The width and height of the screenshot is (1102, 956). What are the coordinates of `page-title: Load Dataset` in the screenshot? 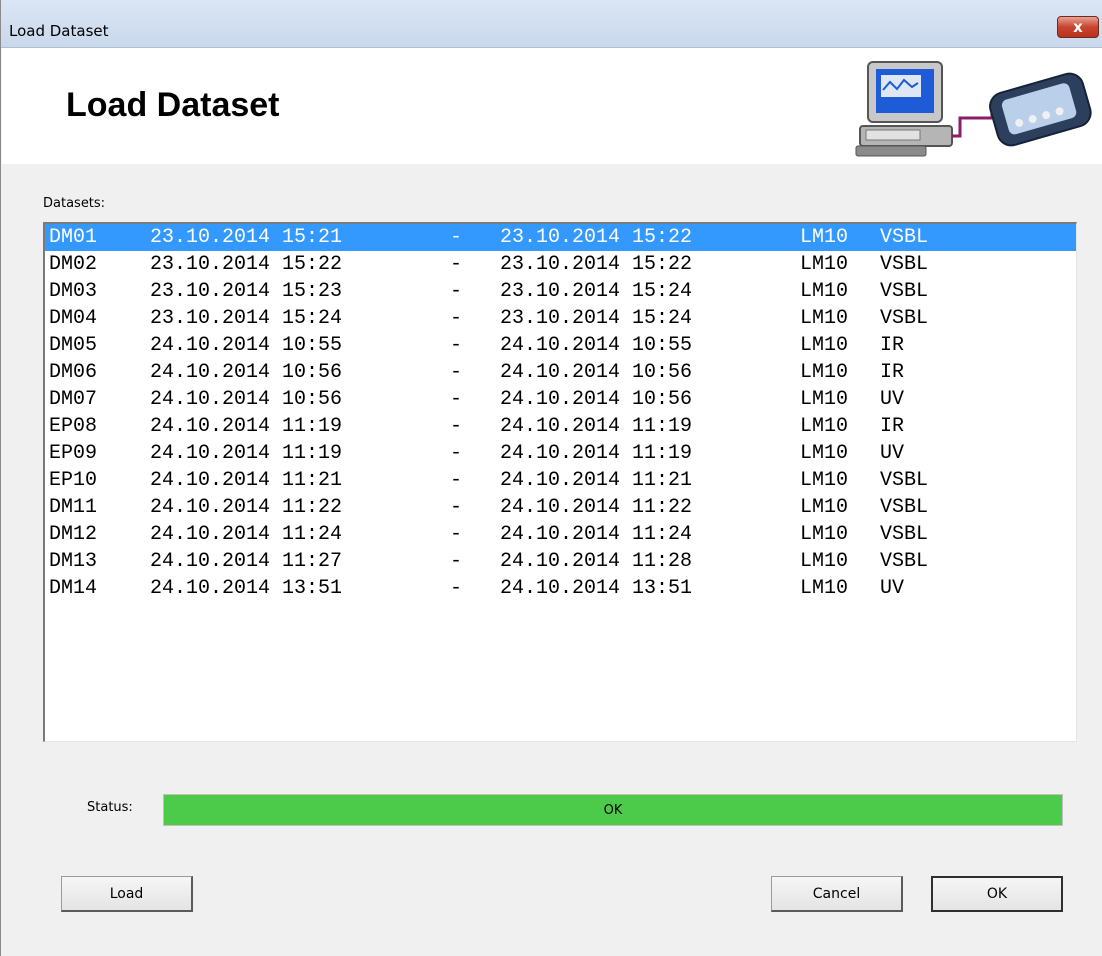 It's located at (173, 105).